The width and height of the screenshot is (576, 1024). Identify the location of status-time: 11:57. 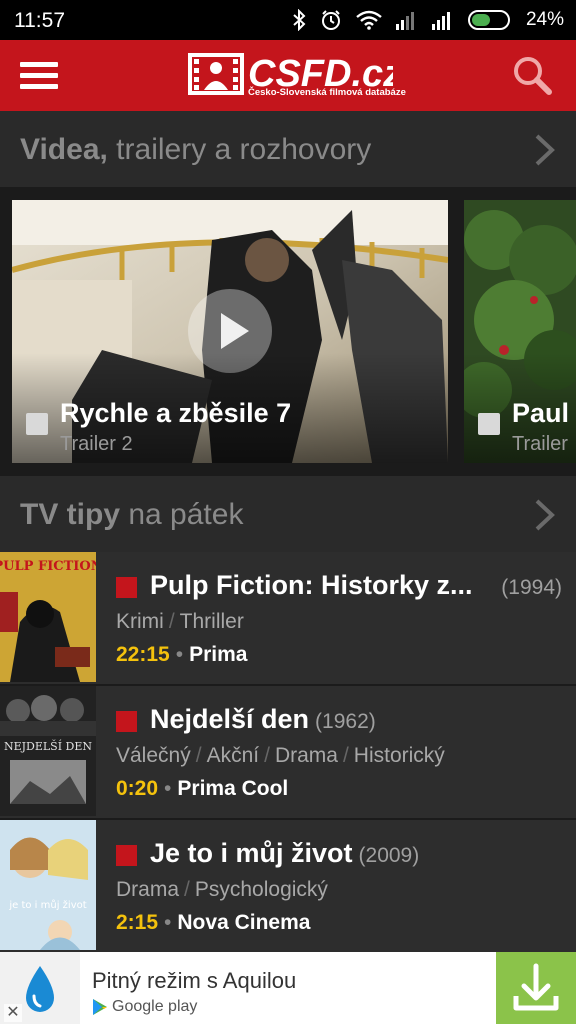
(39, 20).